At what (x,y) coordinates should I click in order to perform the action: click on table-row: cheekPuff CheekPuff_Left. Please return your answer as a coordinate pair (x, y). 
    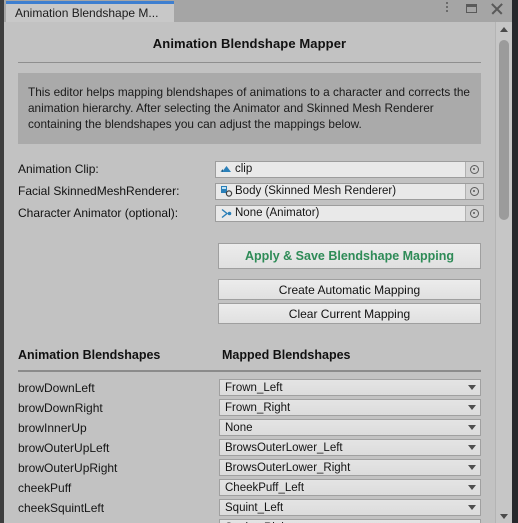
    Looking at the image, I should click on (249, 487).